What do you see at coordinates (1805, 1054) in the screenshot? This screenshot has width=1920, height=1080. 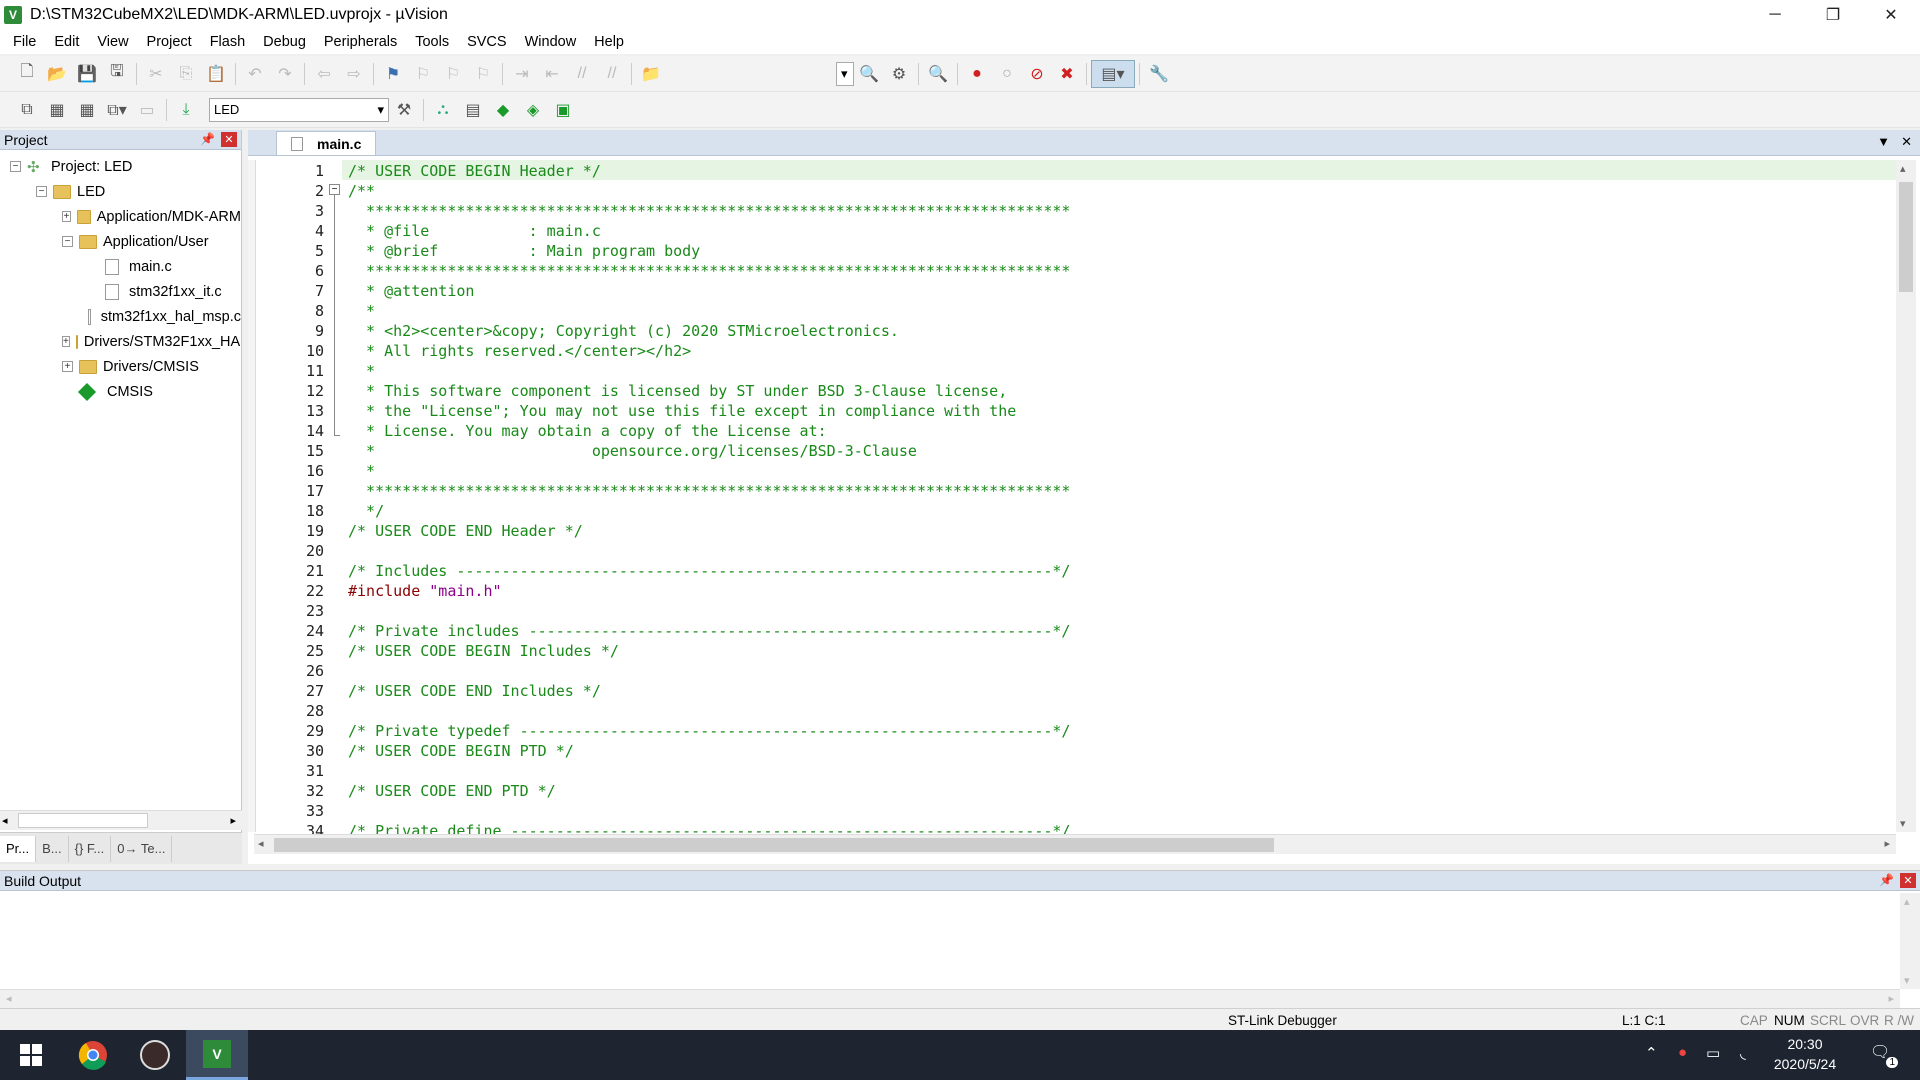 I see `tray-clock: 20:30 2020/5/24` at bounding box center [1805, 1054].